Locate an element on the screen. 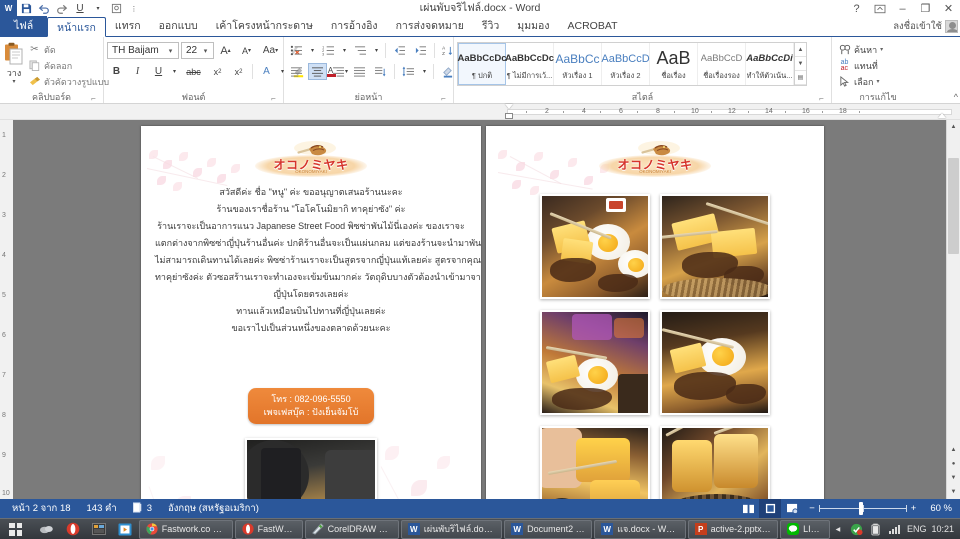 This screenshot has height=539, width=960. print-layout-icon is located at coordinates (770, 508).